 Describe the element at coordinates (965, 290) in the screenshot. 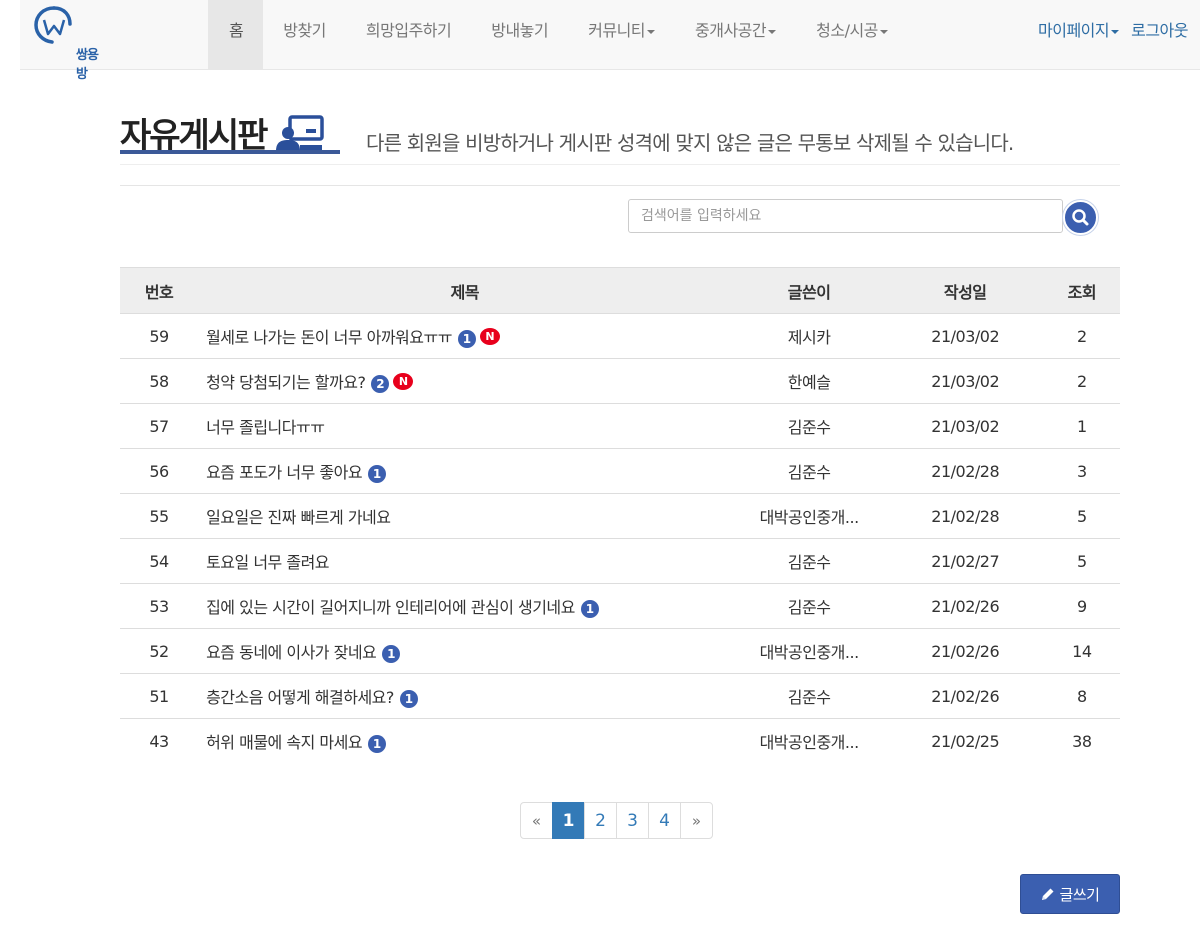

I see `column-header-date: 작성일` at that location.